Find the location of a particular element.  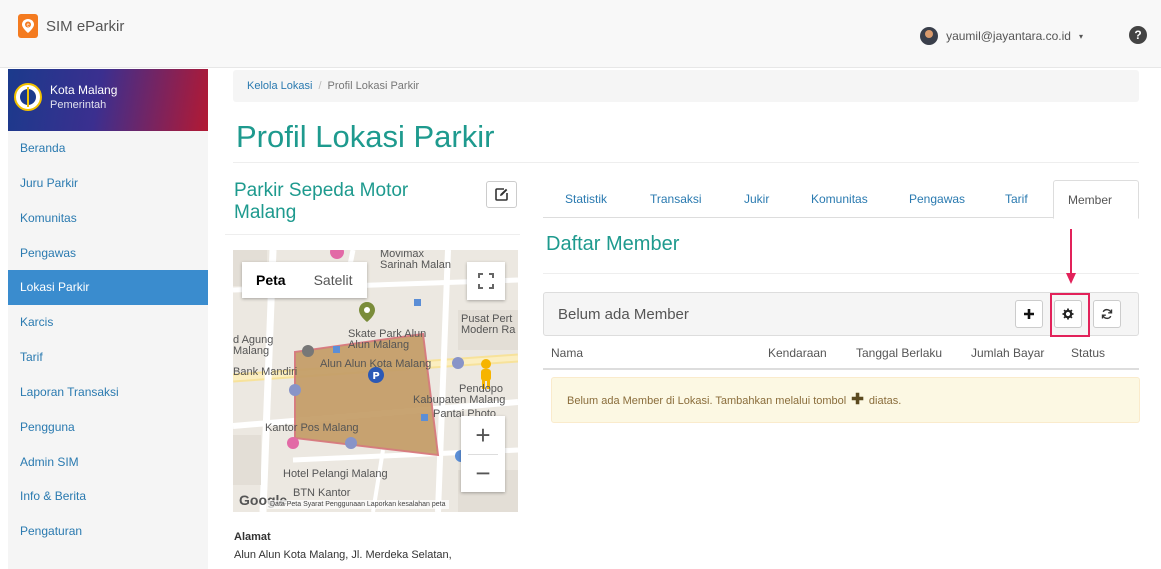

tab-member: Member is located at coordinates (1096, 199).